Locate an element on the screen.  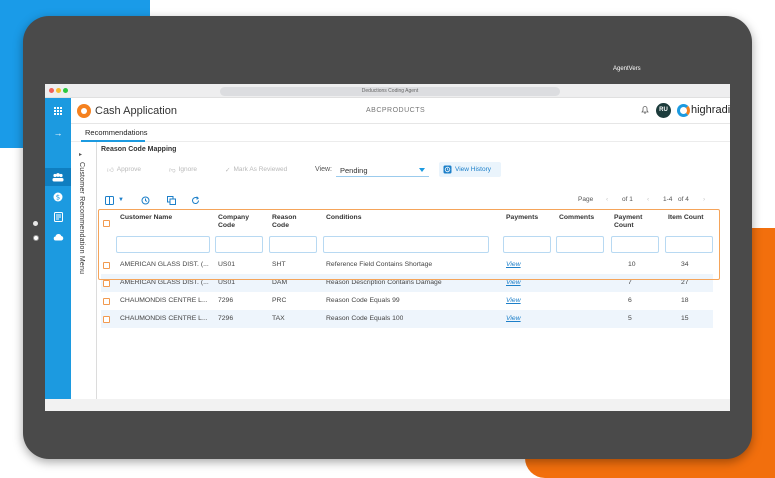
col-payments: Payments is located at coordinates (522, 218).